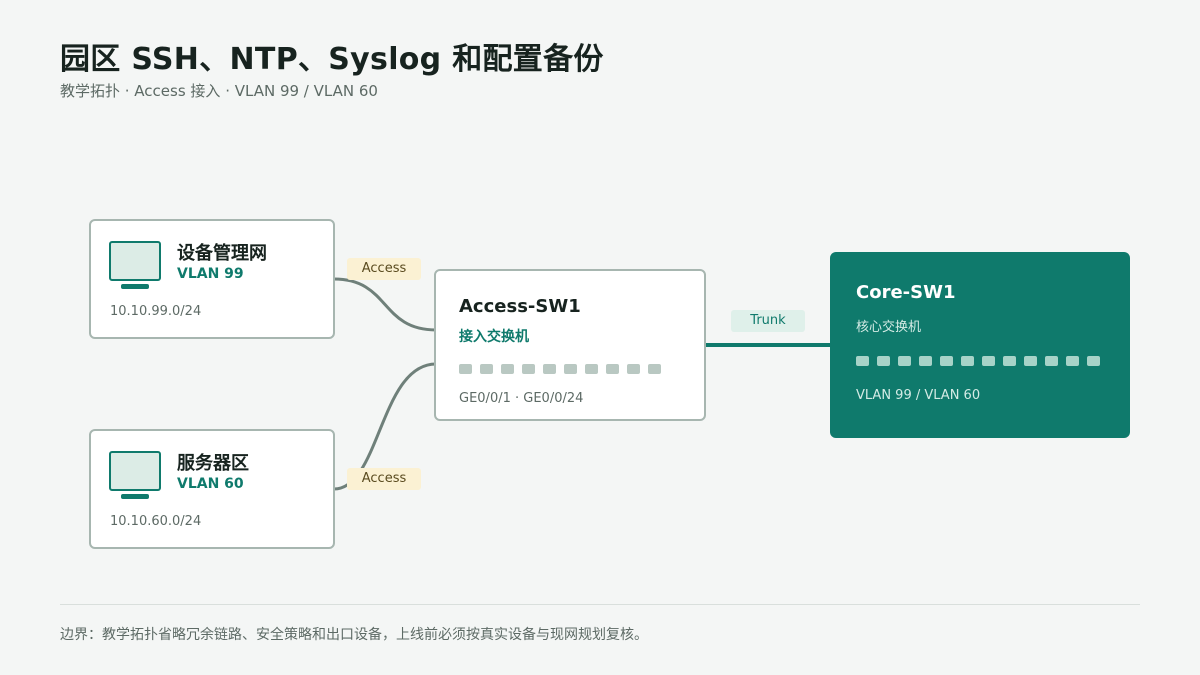 This screenshot has width=1200, height=675. Describe the element at coordinates (210, 274) in the screenshot. I see `host-vlan: VLAN 99` at that location.